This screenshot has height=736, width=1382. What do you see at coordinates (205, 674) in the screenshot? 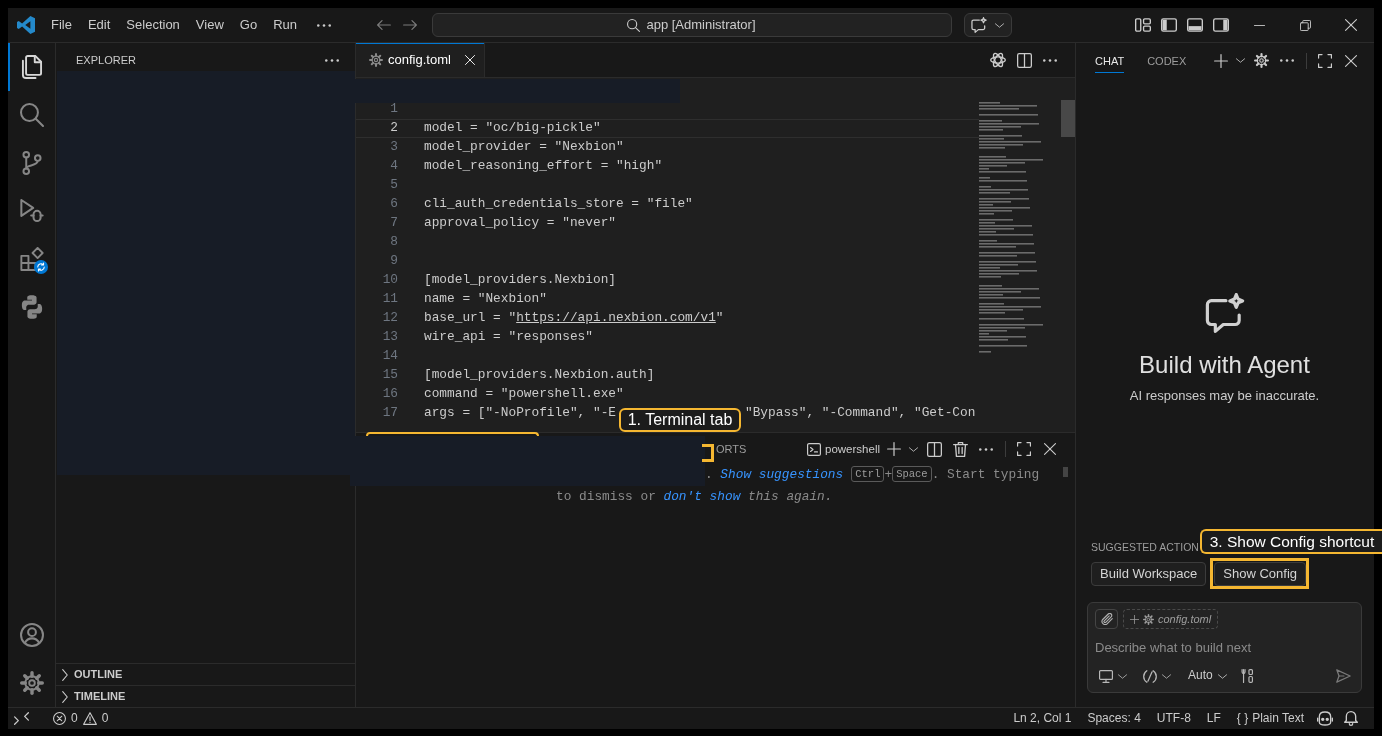
I see `section-header: OUTLINE` at bounding box center [205, 674].